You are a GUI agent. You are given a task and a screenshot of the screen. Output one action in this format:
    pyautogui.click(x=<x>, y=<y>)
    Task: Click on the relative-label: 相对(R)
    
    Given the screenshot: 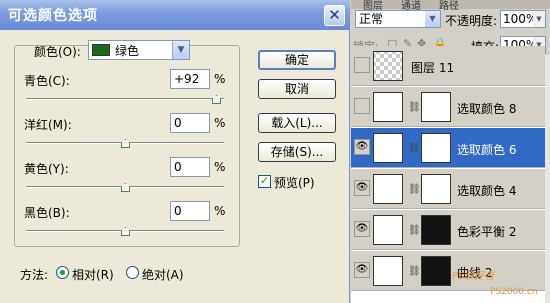 What is the action you would take?
    pyautogui.click(x=93, y=275)
    